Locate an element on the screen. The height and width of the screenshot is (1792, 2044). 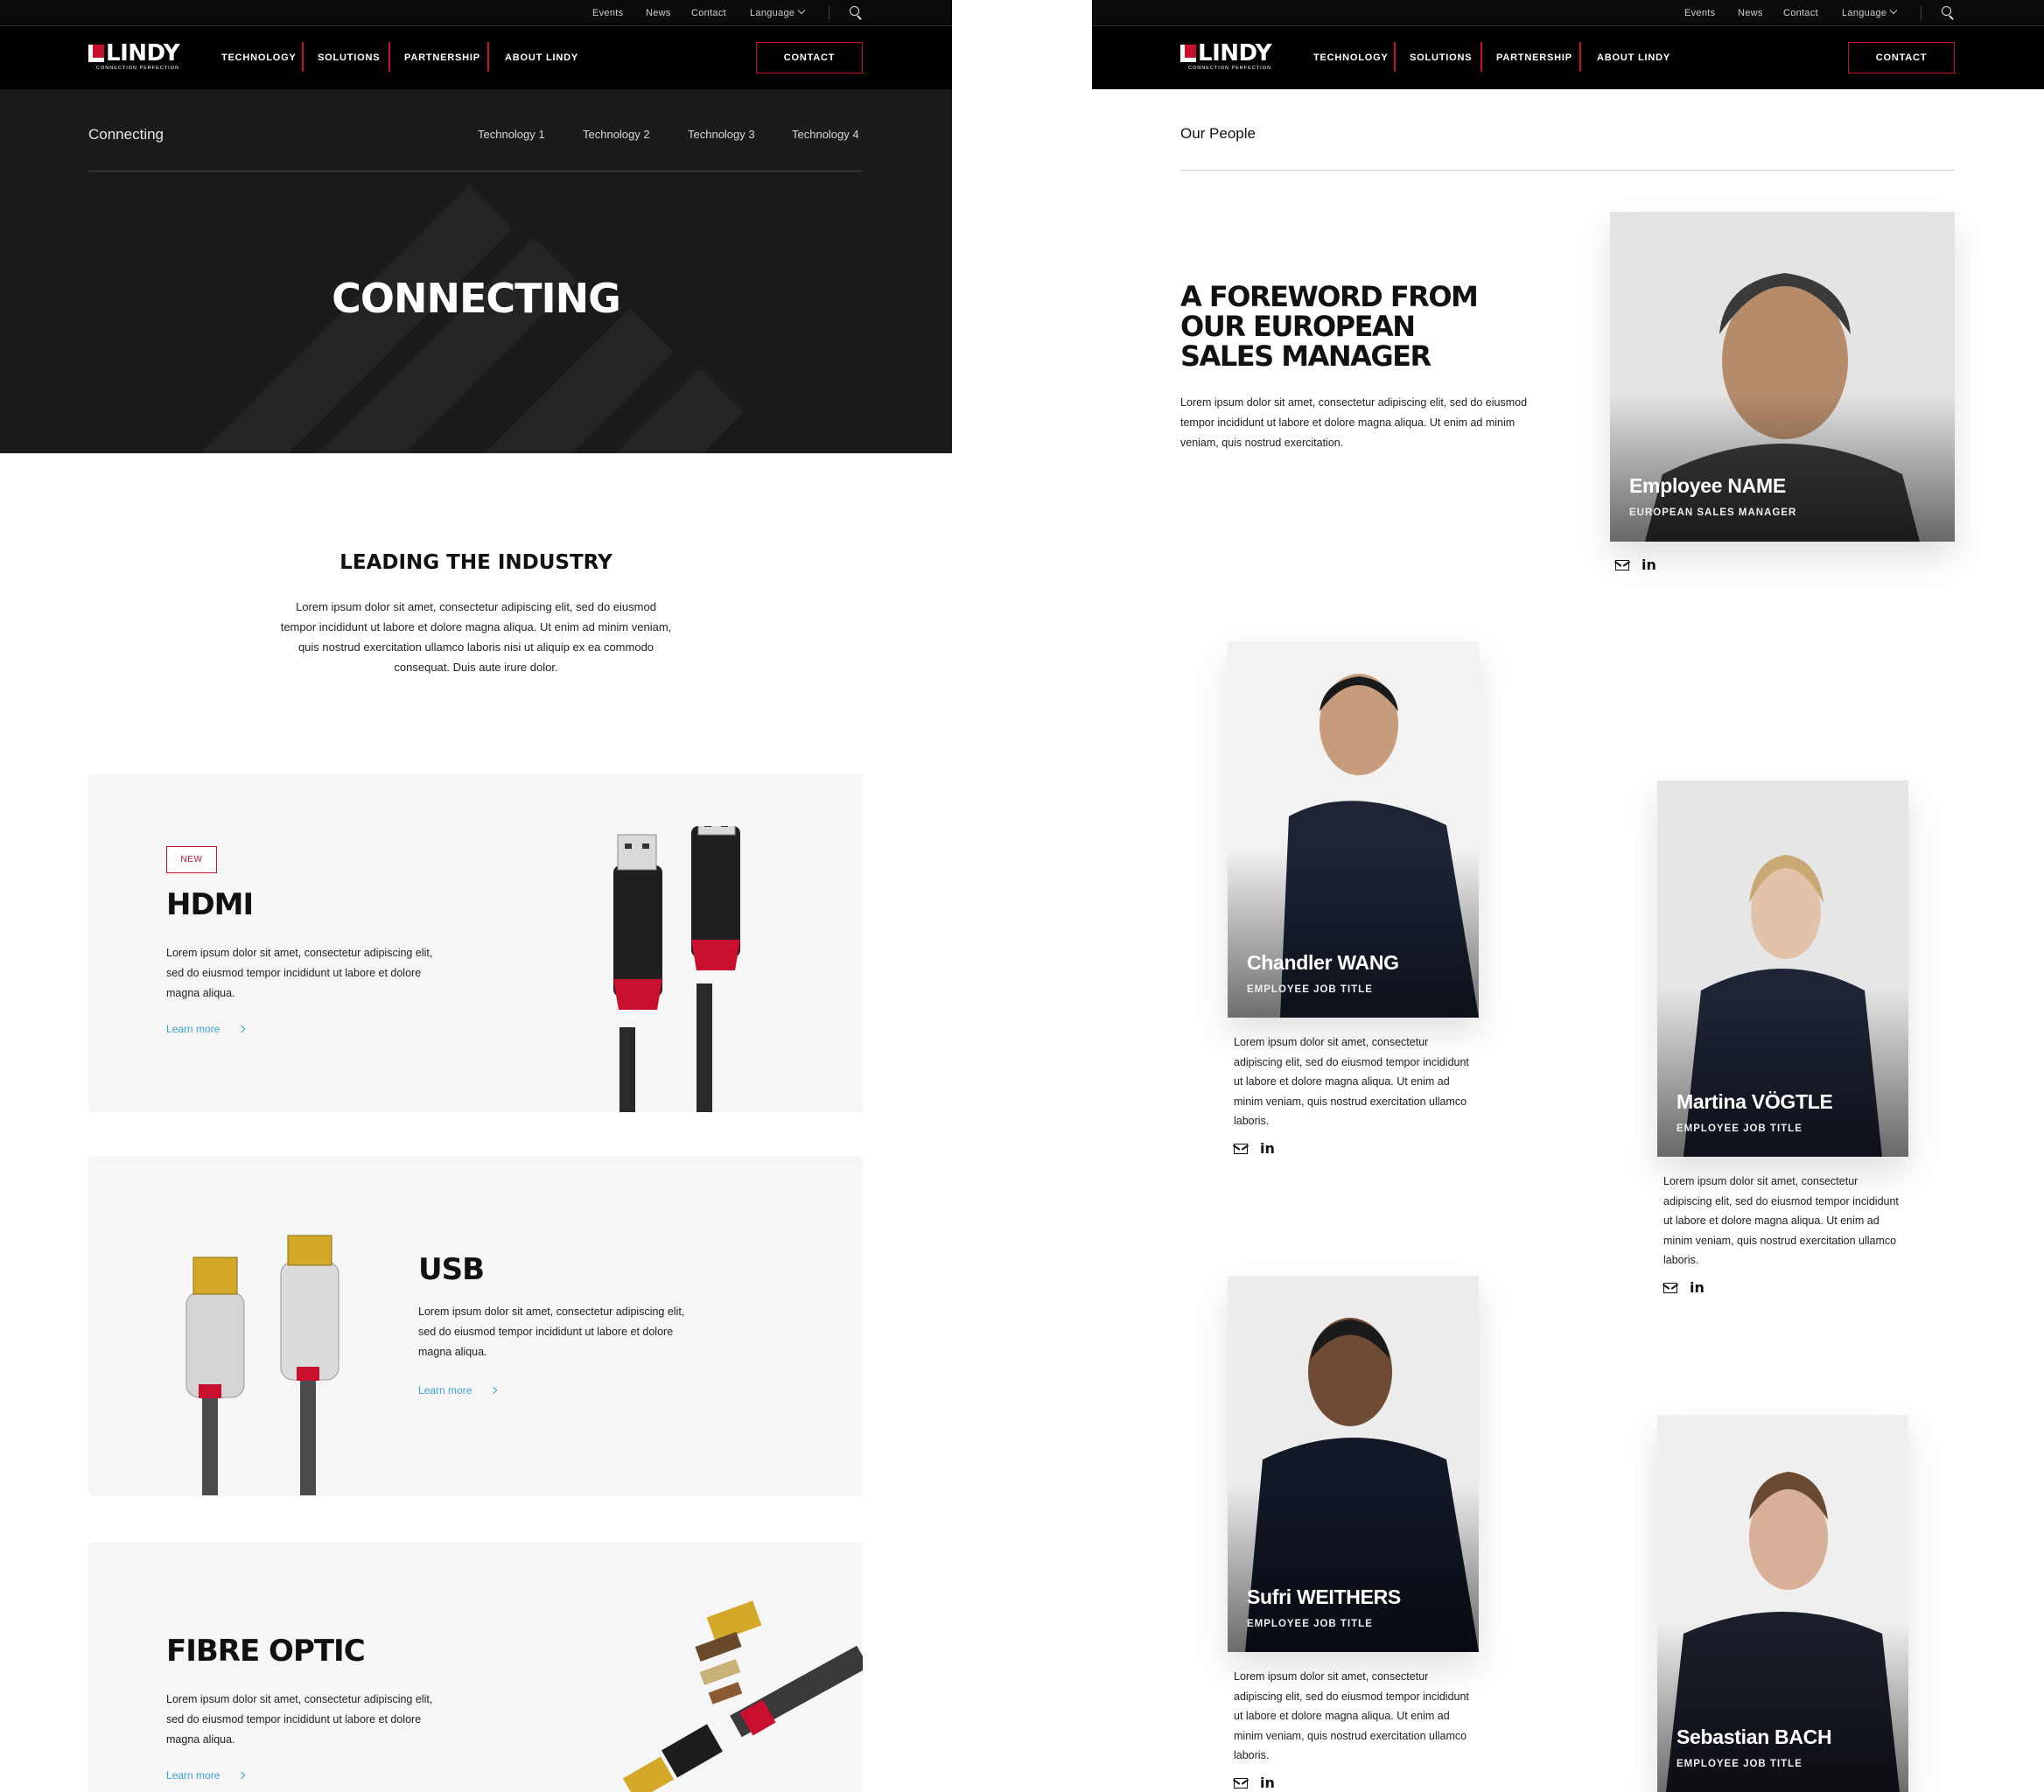
section-title: Our People is located at coordinates (1218, 133).